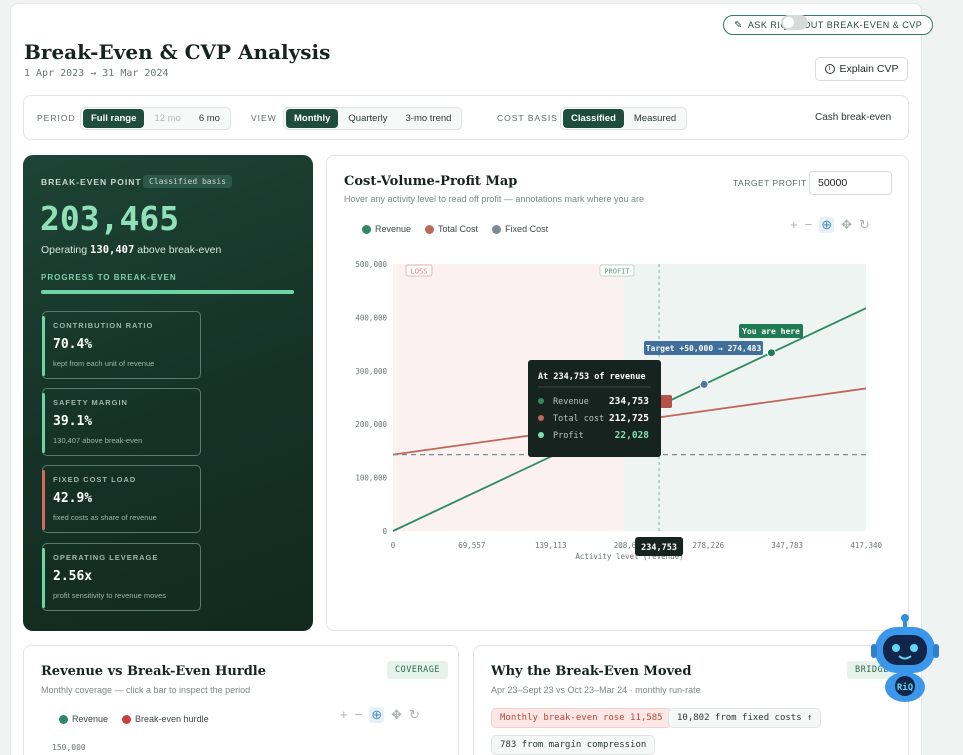  I want to click on bep-operating-line: Operating 130,407 above break-even, so click(131, 250).